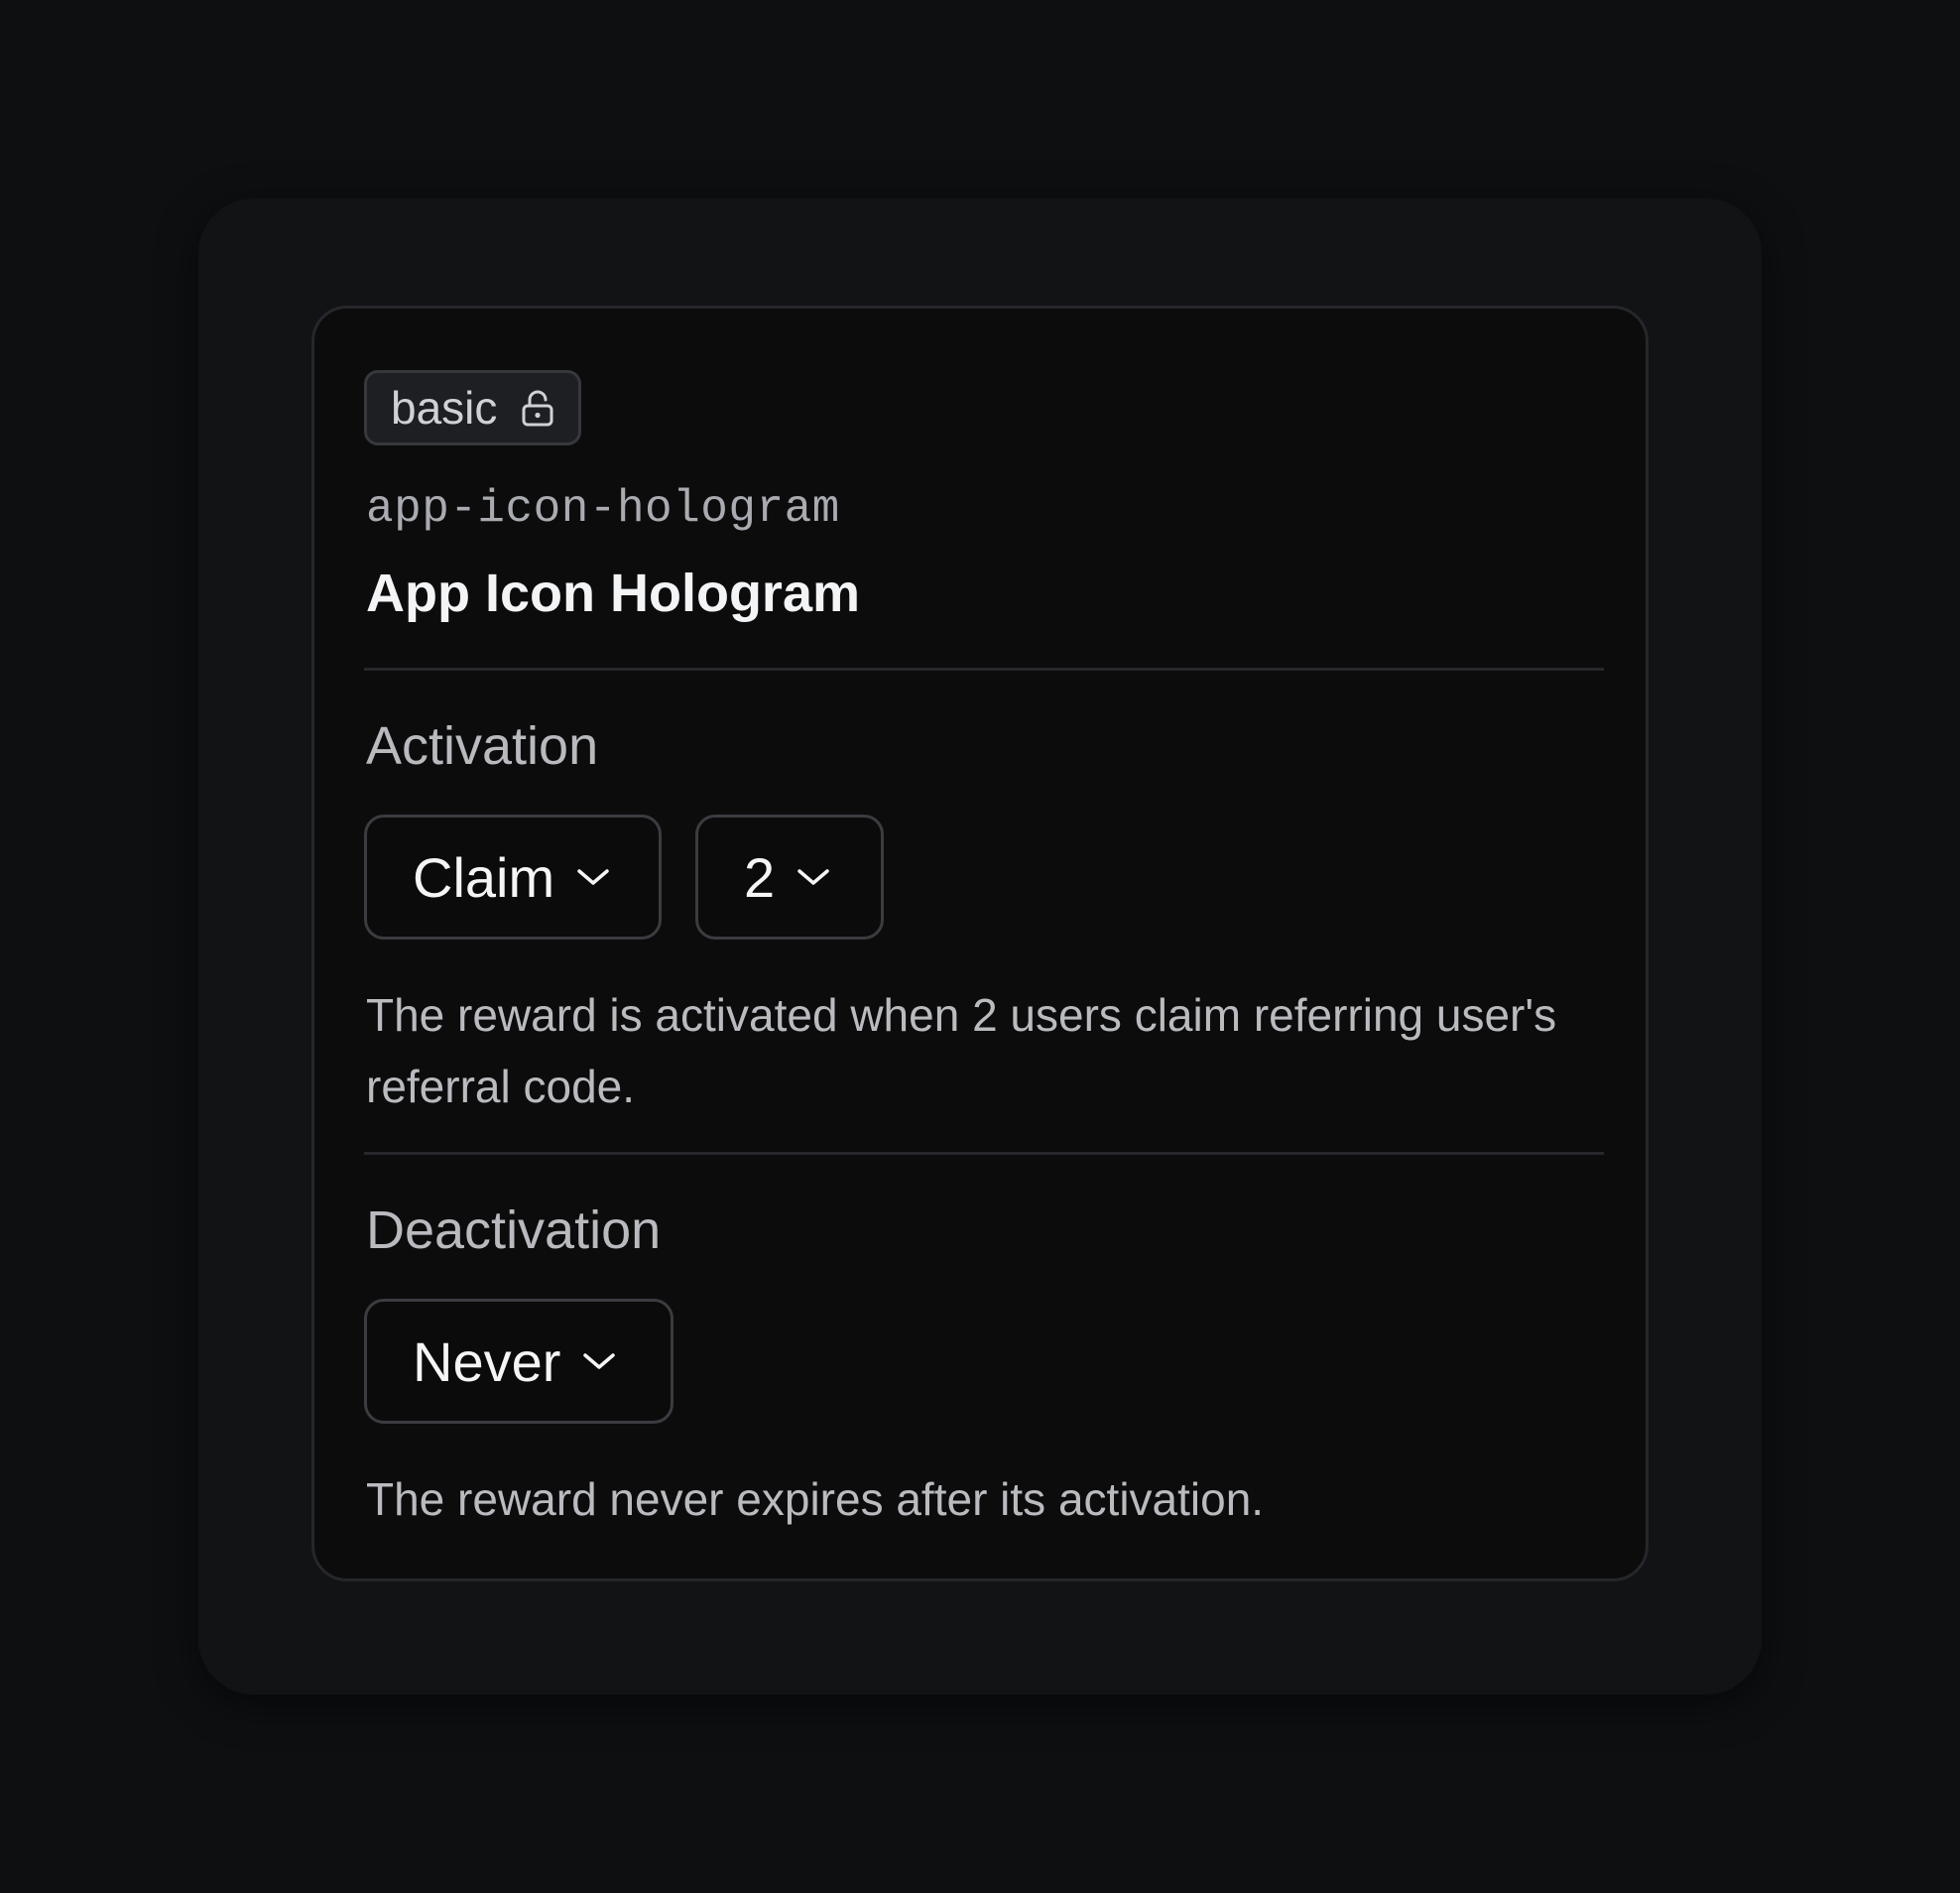 The width and height of the screenshot is (1960, 1893). What do you see at coordinates (514, 1230) in the screenshot?
I see `deactivation-label: Deactivation` at bounding box center [514, 1230].